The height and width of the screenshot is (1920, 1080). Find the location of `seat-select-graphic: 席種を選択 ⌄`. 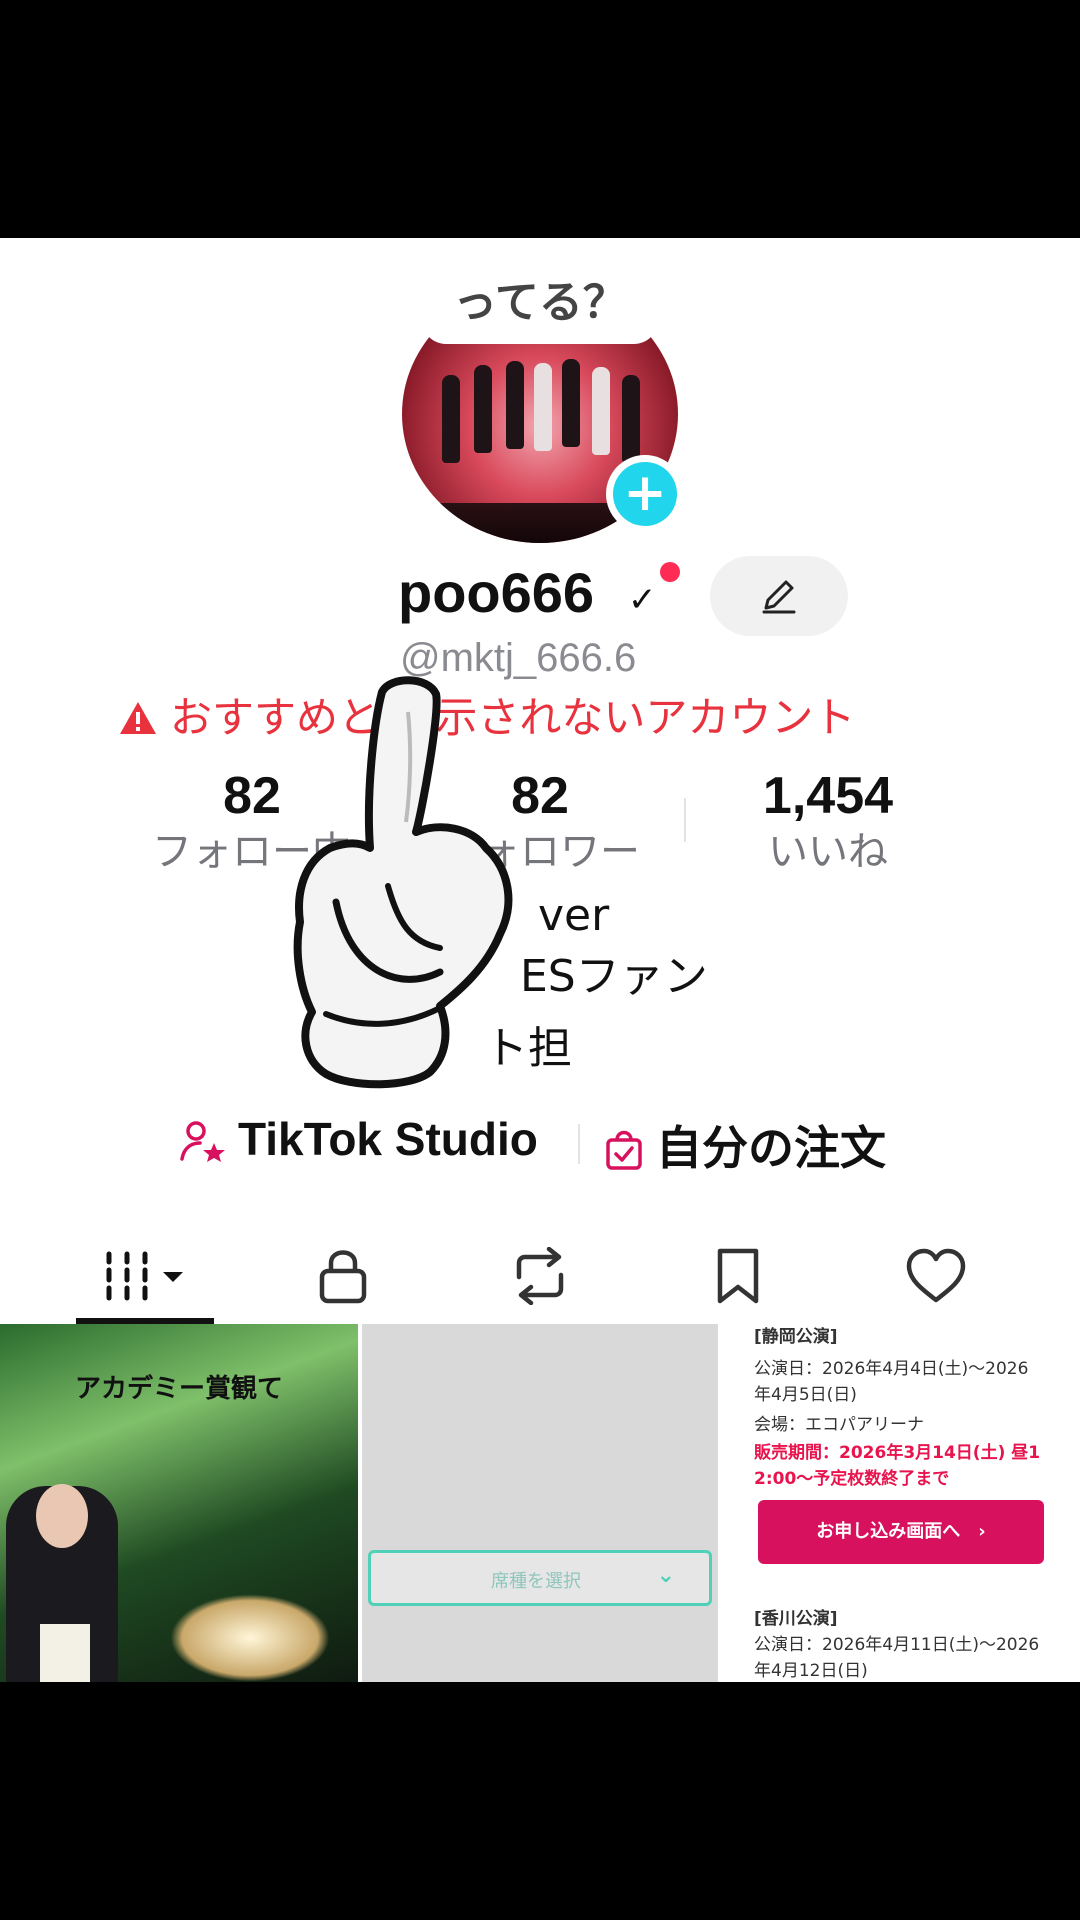

seat-select-graphic: 席種を選択 ⌄ is located at coordinates (540, 1578).